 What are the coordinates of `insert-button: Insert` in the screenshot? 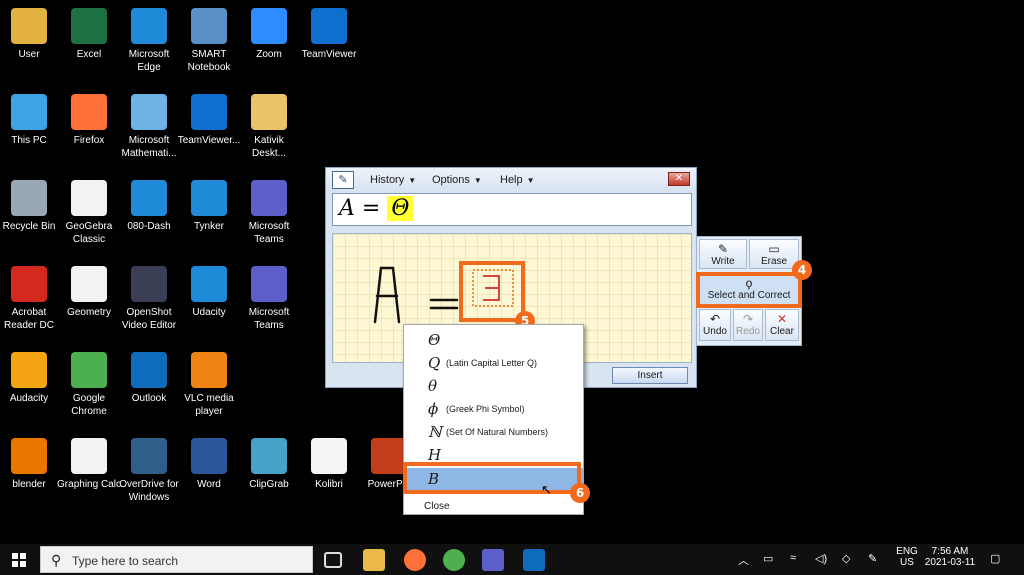 It's located at (650, 375).